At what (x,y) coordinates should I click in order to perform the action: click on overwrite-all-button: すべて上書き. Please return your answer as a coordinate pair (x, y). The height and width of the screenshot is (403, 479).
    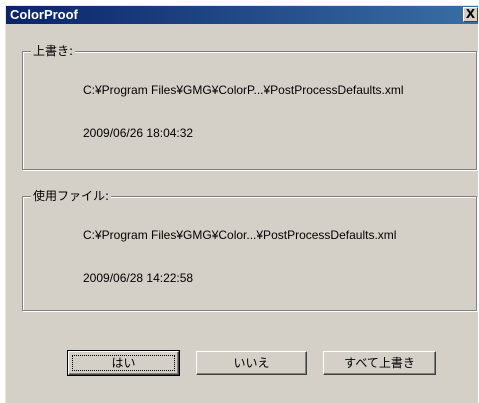
    Looking at the image, I should click on (379, 363).